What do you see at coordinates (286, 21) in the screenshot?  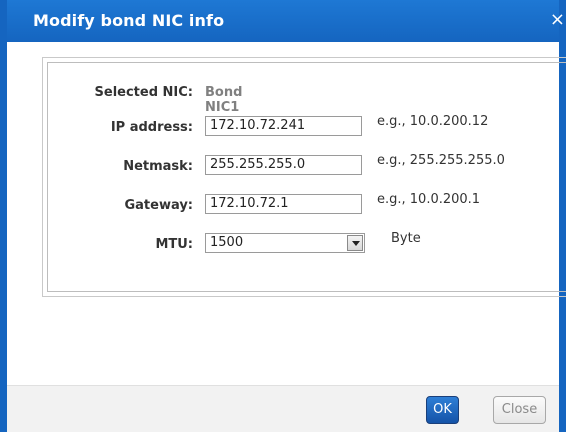 I see `dialog-titlebar: Modify bond NIC info ×` at bounding box center [286, 21].